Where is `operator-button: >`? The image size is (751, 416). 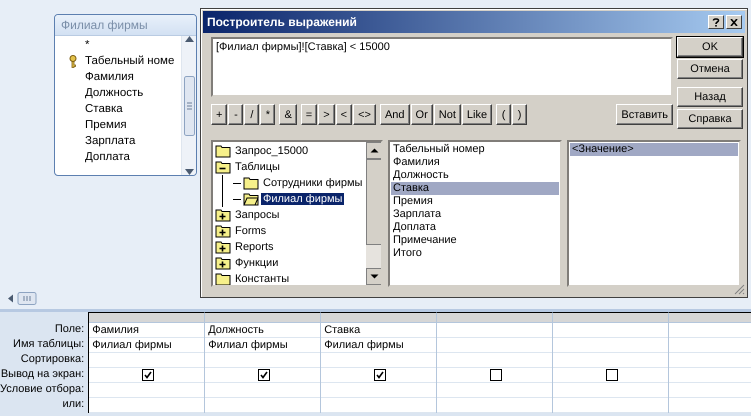
operator-button: > is located at coordinates (326, 114).